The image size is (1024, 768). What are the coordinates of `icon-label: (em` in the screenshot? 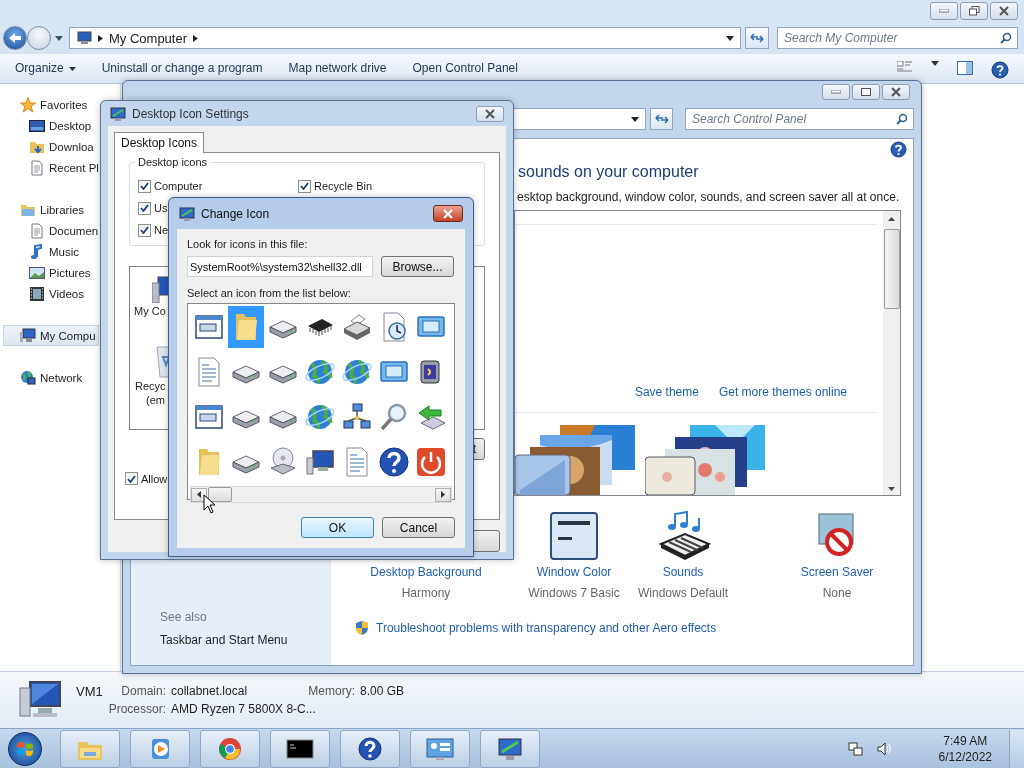 It's located at (155, 400).